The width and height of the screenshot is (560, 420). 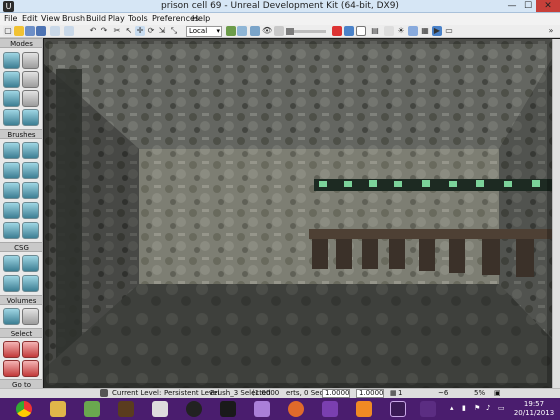 I want to click on sheet-brush-icon, so click(x=30, y=190).